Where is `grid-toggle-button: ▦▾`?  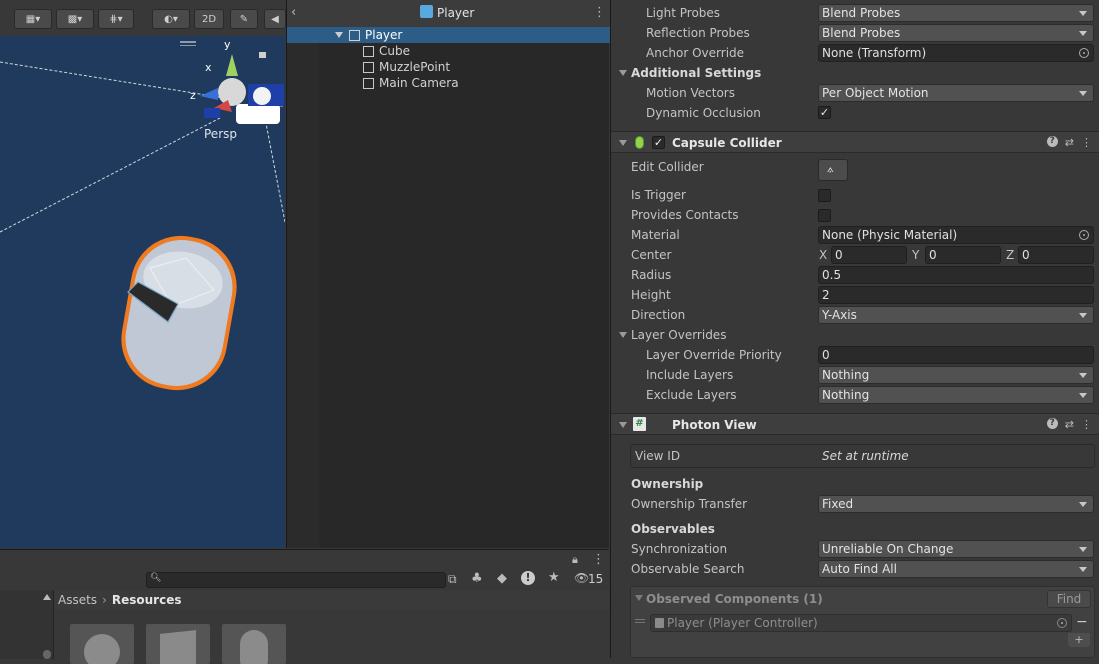
grid-toggle-button: ▦▾ is located at coordinates (33, 19).